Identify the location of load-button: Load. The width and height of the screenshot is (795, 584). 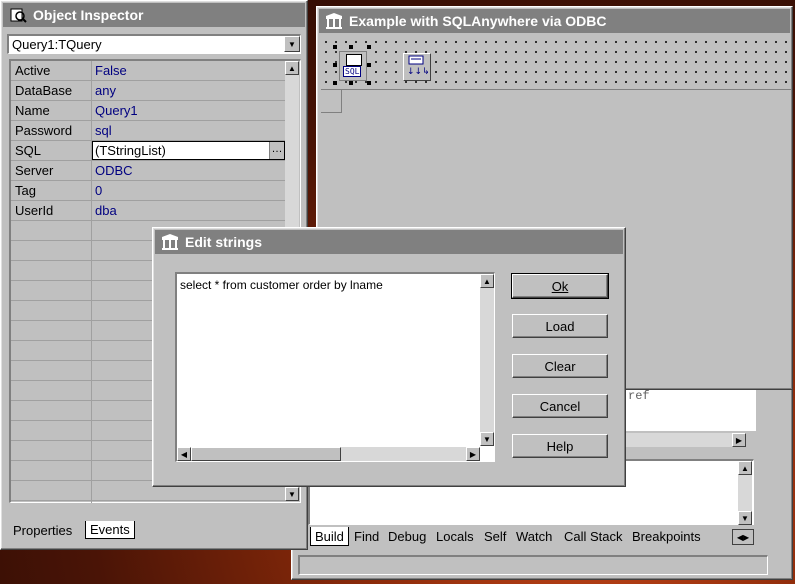
(560, 326).